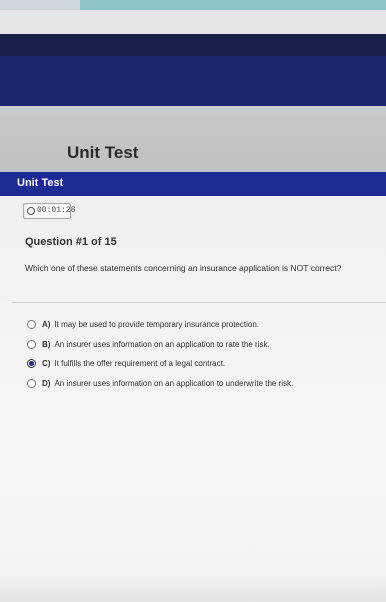 The width and height of the screenshot is (386, 602). Describe the element at coordinates (193, 140) in the screenshot. I see `page-header-background` at that location.